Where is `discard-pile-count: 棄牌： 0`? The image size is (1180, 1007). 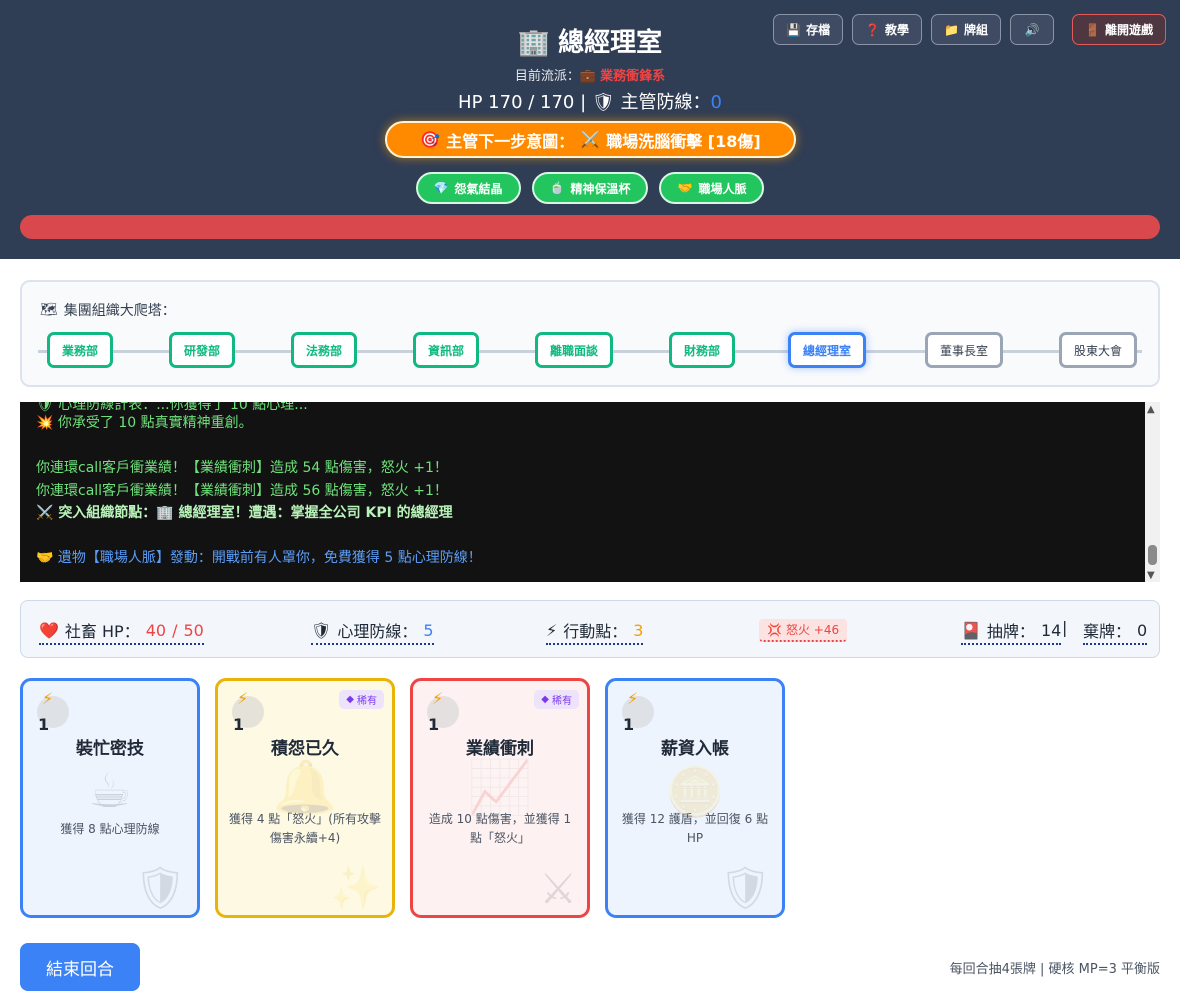
discard-pile-count: 棄牌： 0 is located at coordinates (1115, 631).